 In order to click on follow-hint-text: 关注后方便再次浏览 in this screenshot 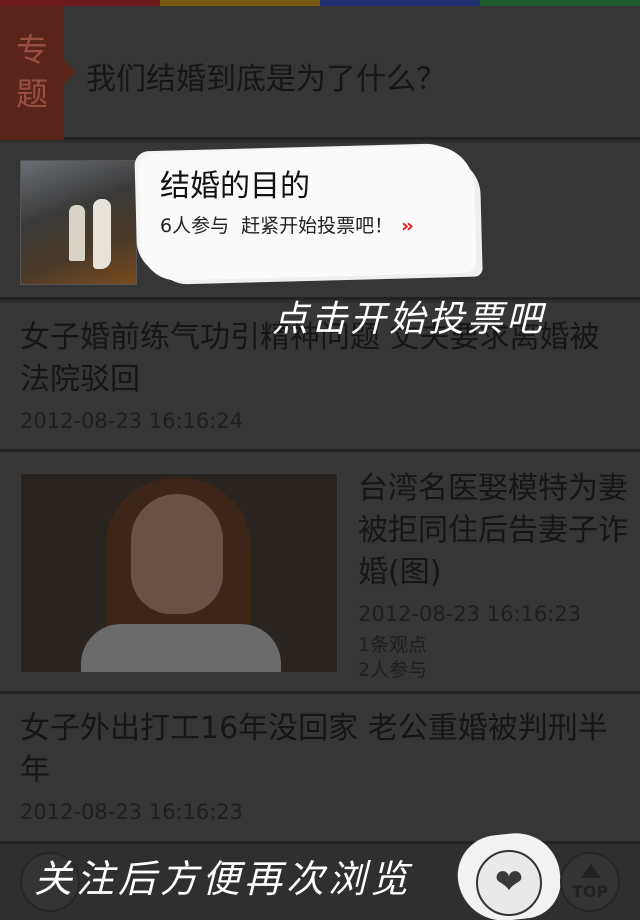, I will do `click(223, 879)`.